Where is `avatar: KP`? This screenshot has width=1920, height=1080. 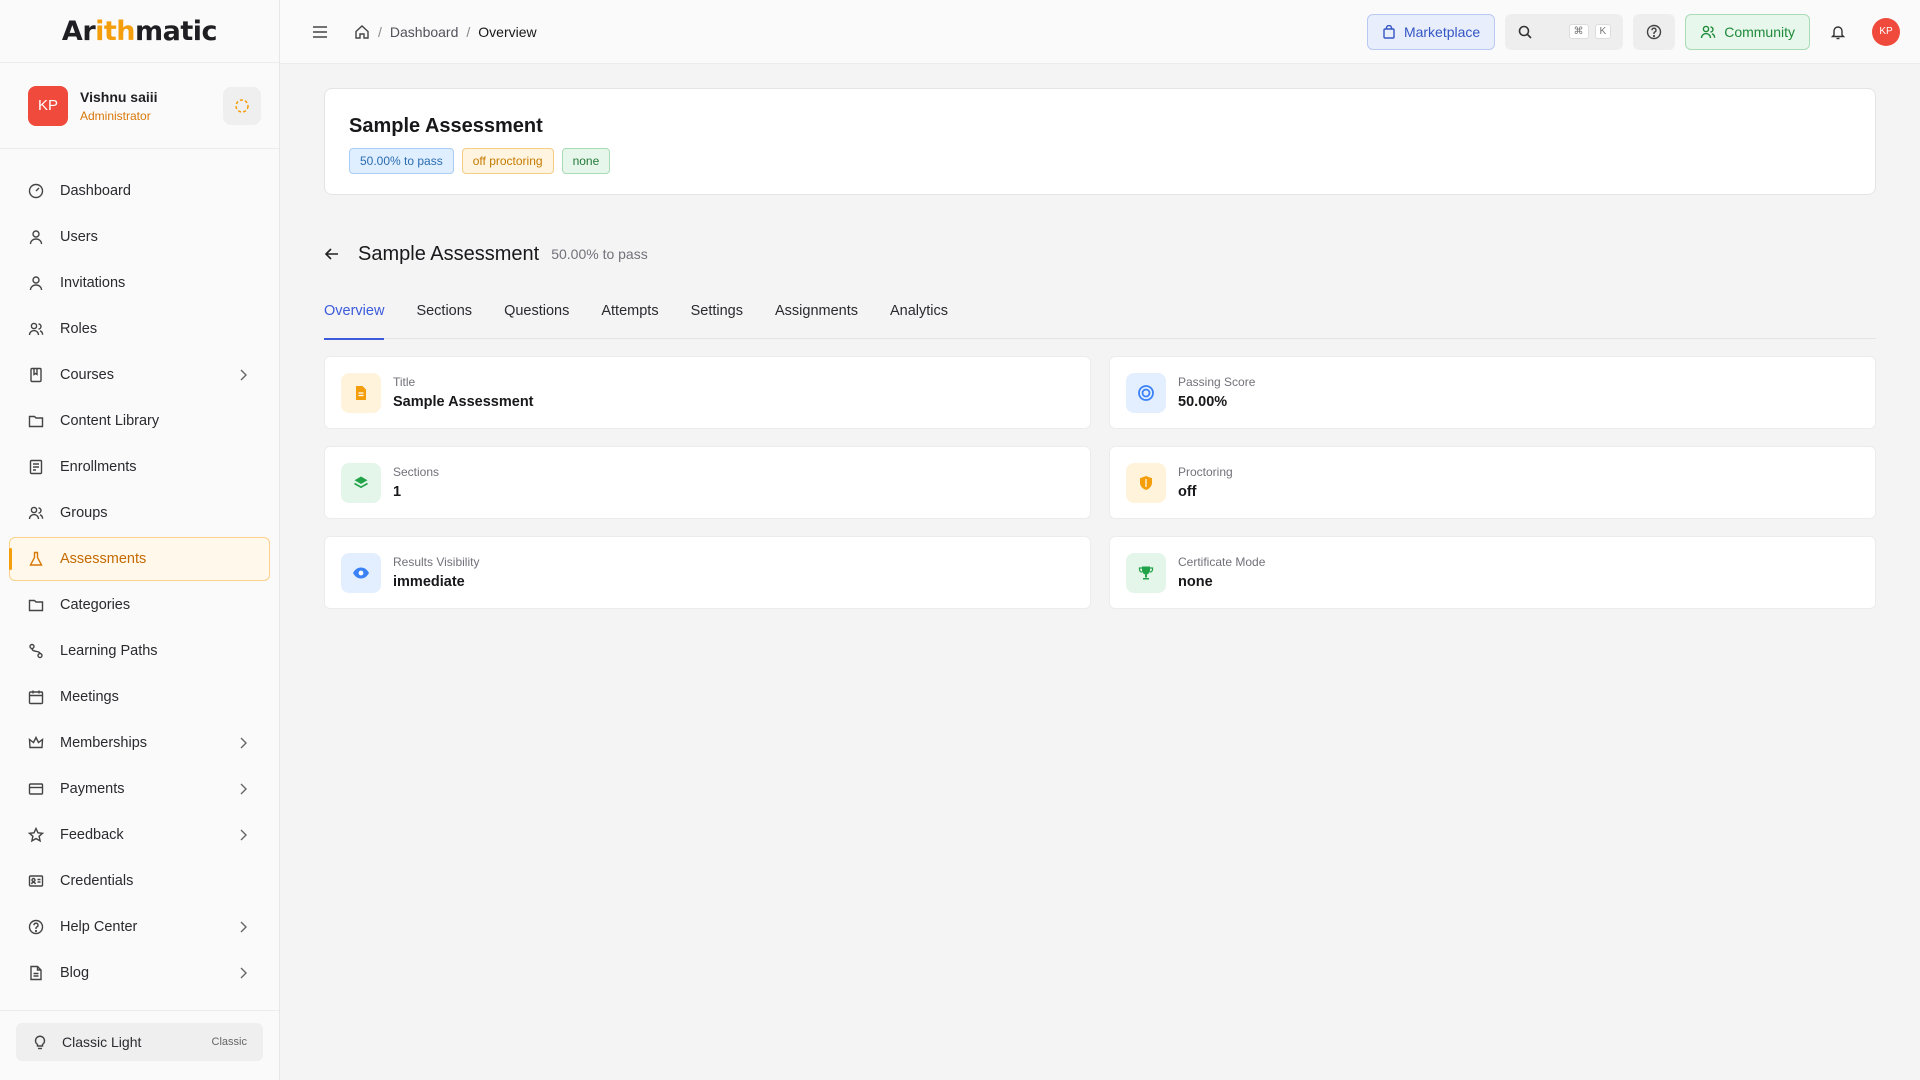
avatar: KP is located at coordinates (48, 105).